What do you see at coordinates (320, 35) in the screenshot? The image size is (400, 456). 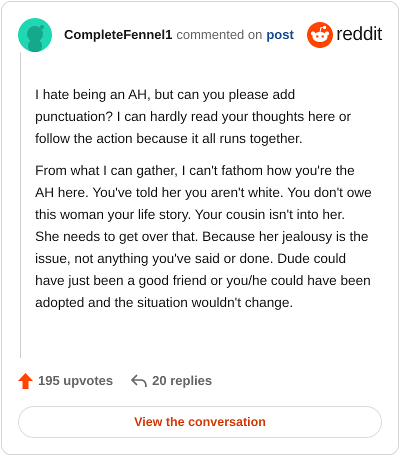 I see `reddit-logo-icon` at bounding box center [320, 35].